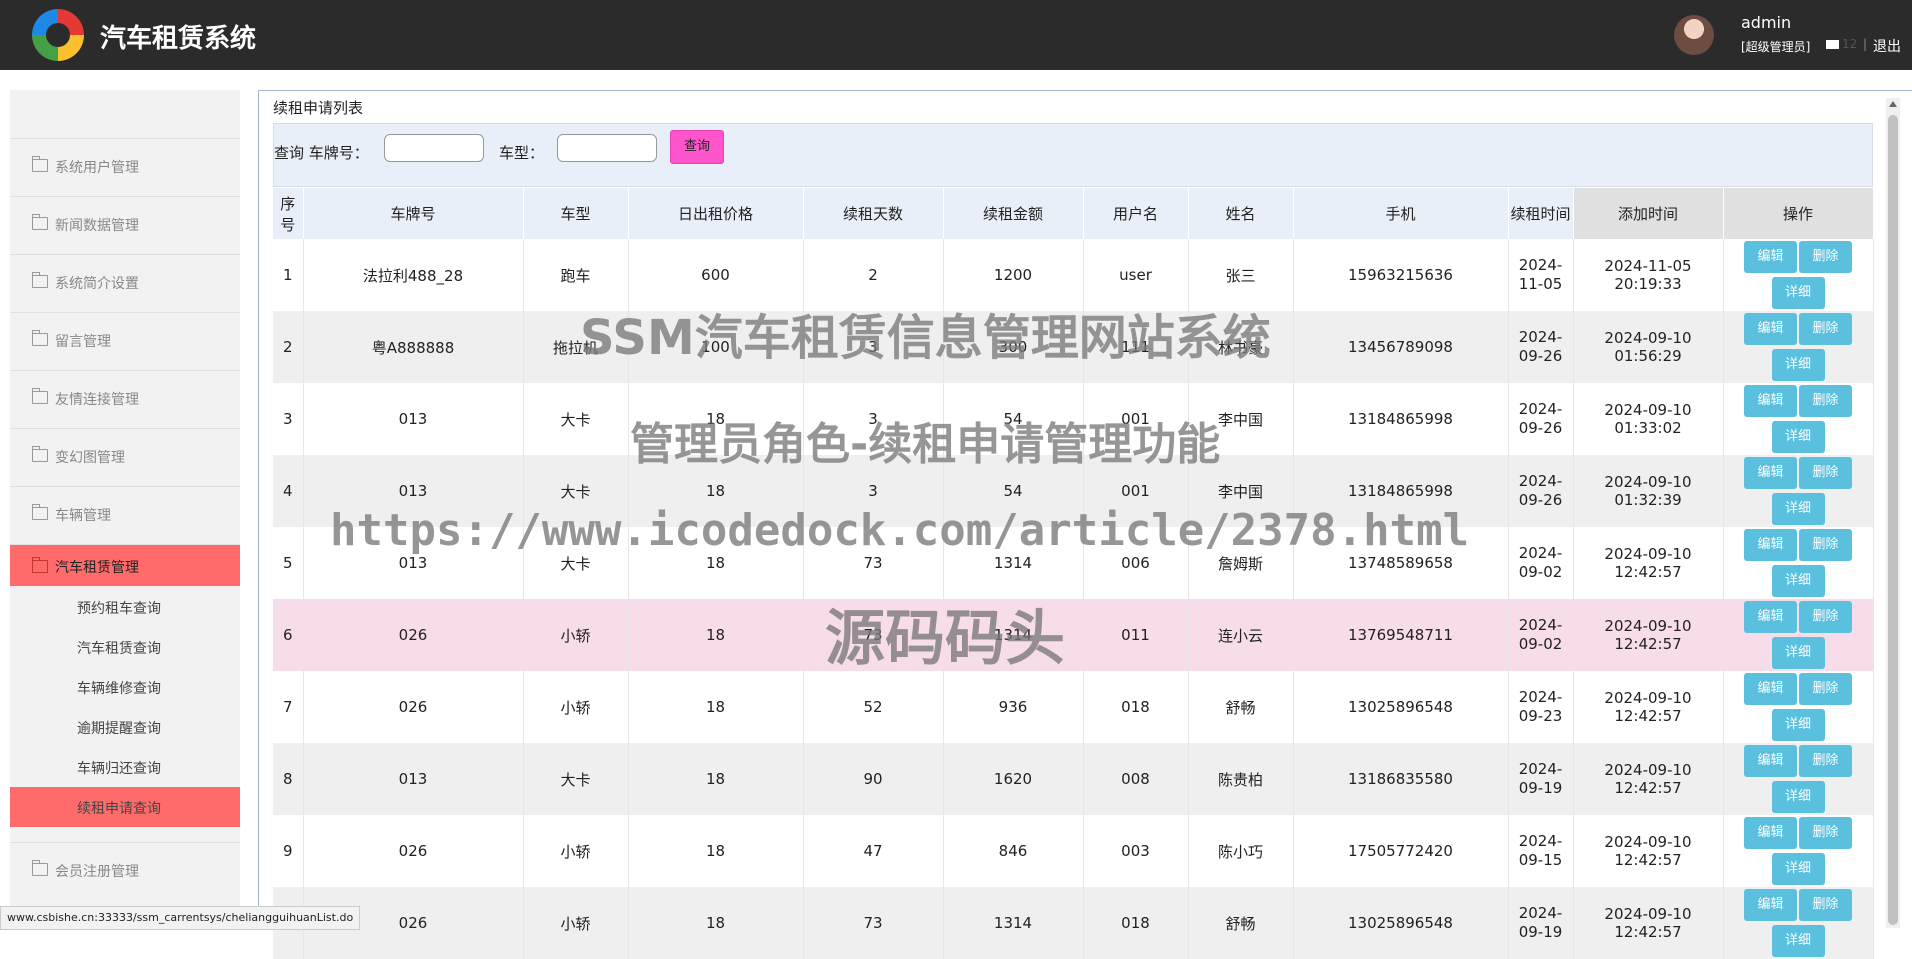 This screenshot has height=959, width=1912. What do you see at coordinates (576, 779) in the screenshot?
I see `cell-type: 大卡` at bounding box center [576, 779].